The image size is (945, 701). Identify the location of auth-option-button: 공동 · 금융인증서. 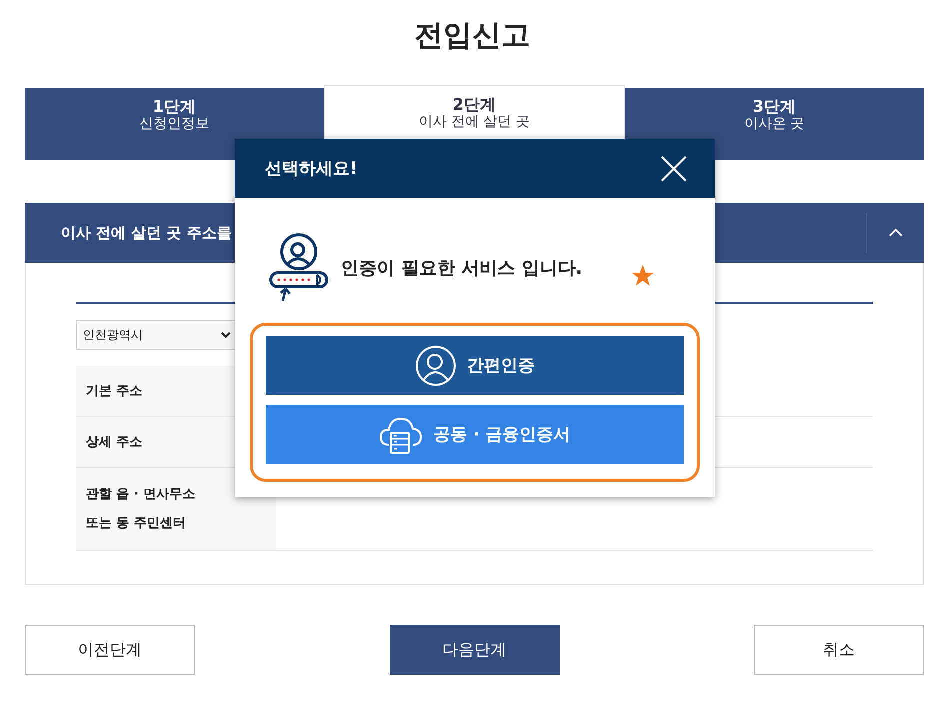
(475, 434).